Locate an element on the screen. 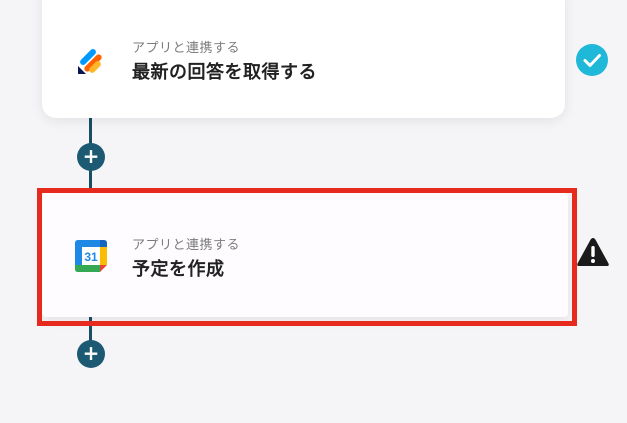  step-title: 予定を作成 is located at coordinates (178, 269).